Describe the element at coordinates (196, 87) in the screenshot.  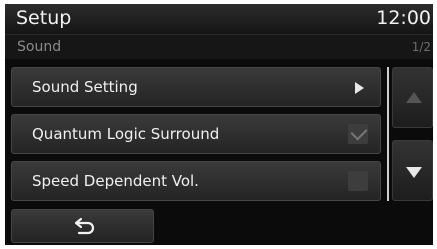
I see `menu-item-sound-setting: Sound Setting` at that location.